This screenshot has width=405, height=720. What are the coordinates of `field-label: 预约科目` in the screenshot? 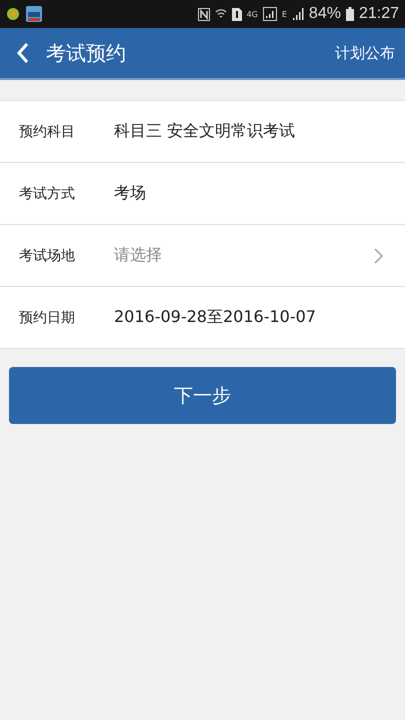 It's located at (47, 131).